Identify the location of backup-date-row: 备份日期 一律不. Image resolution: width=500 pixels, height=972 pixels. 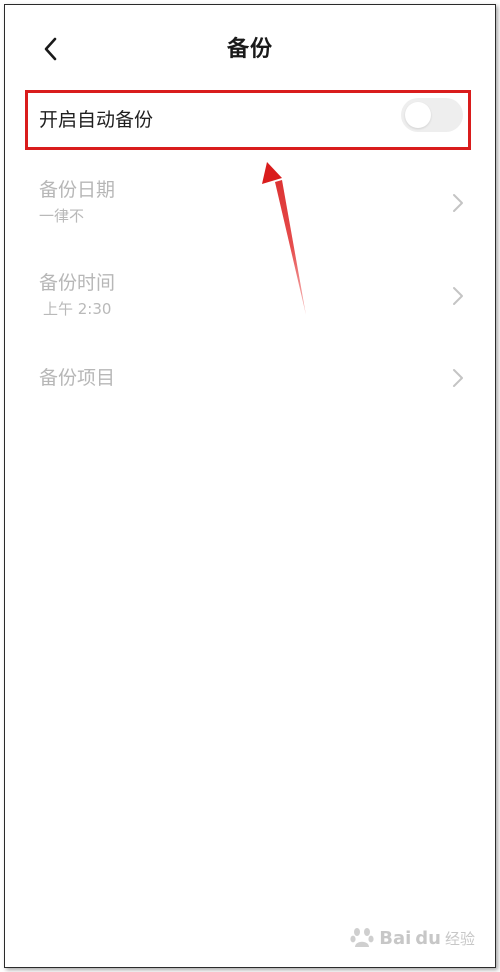
(250, 205).